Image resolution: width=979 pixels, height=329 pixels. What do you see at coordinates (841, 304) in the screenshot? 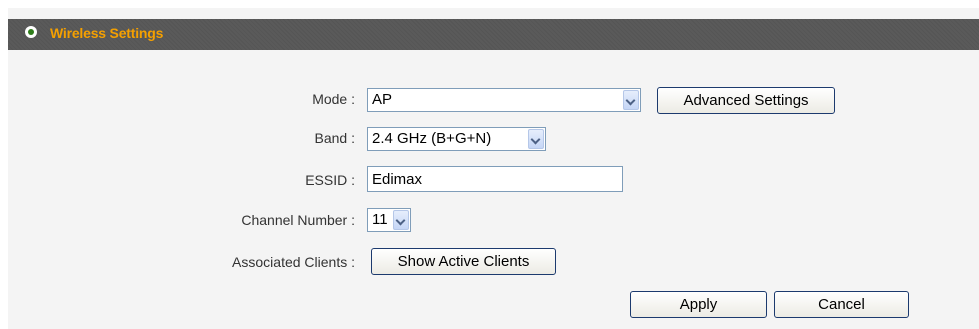
I see `cancel-button: Cancel` at bounding box center [841, 304].